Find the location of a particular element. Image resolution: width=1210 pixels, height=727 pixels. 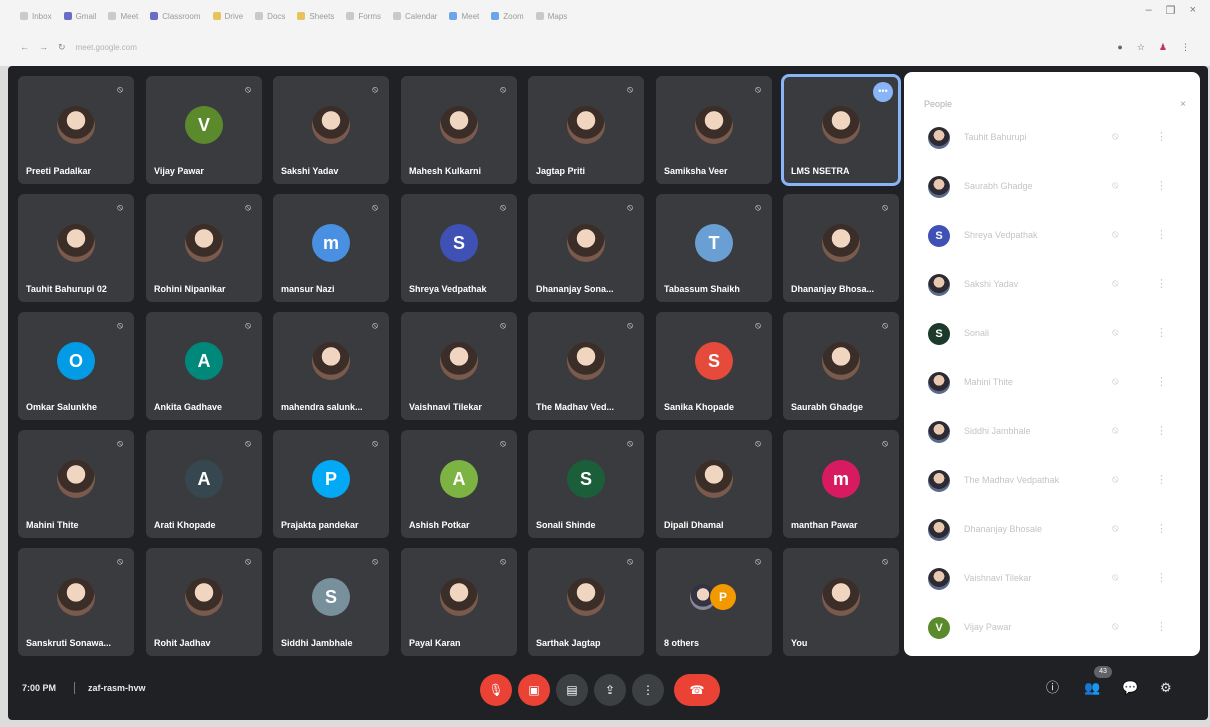

people-list-item: The Madhav Vedpathak ⦸ ⋮ is located at coordinates (1052, 481).